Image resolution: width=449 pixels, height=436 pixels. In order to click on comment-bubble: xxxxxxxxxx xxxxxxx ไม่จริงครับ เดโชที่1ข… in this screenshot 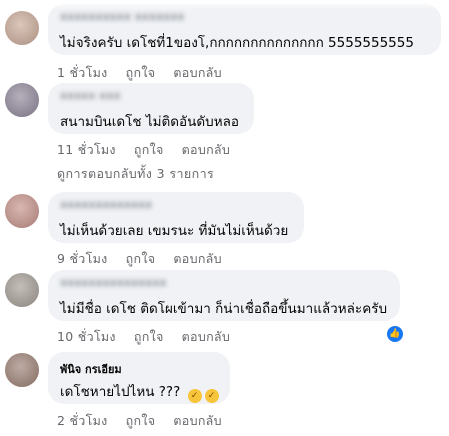, I will do `click(244, 29)`.